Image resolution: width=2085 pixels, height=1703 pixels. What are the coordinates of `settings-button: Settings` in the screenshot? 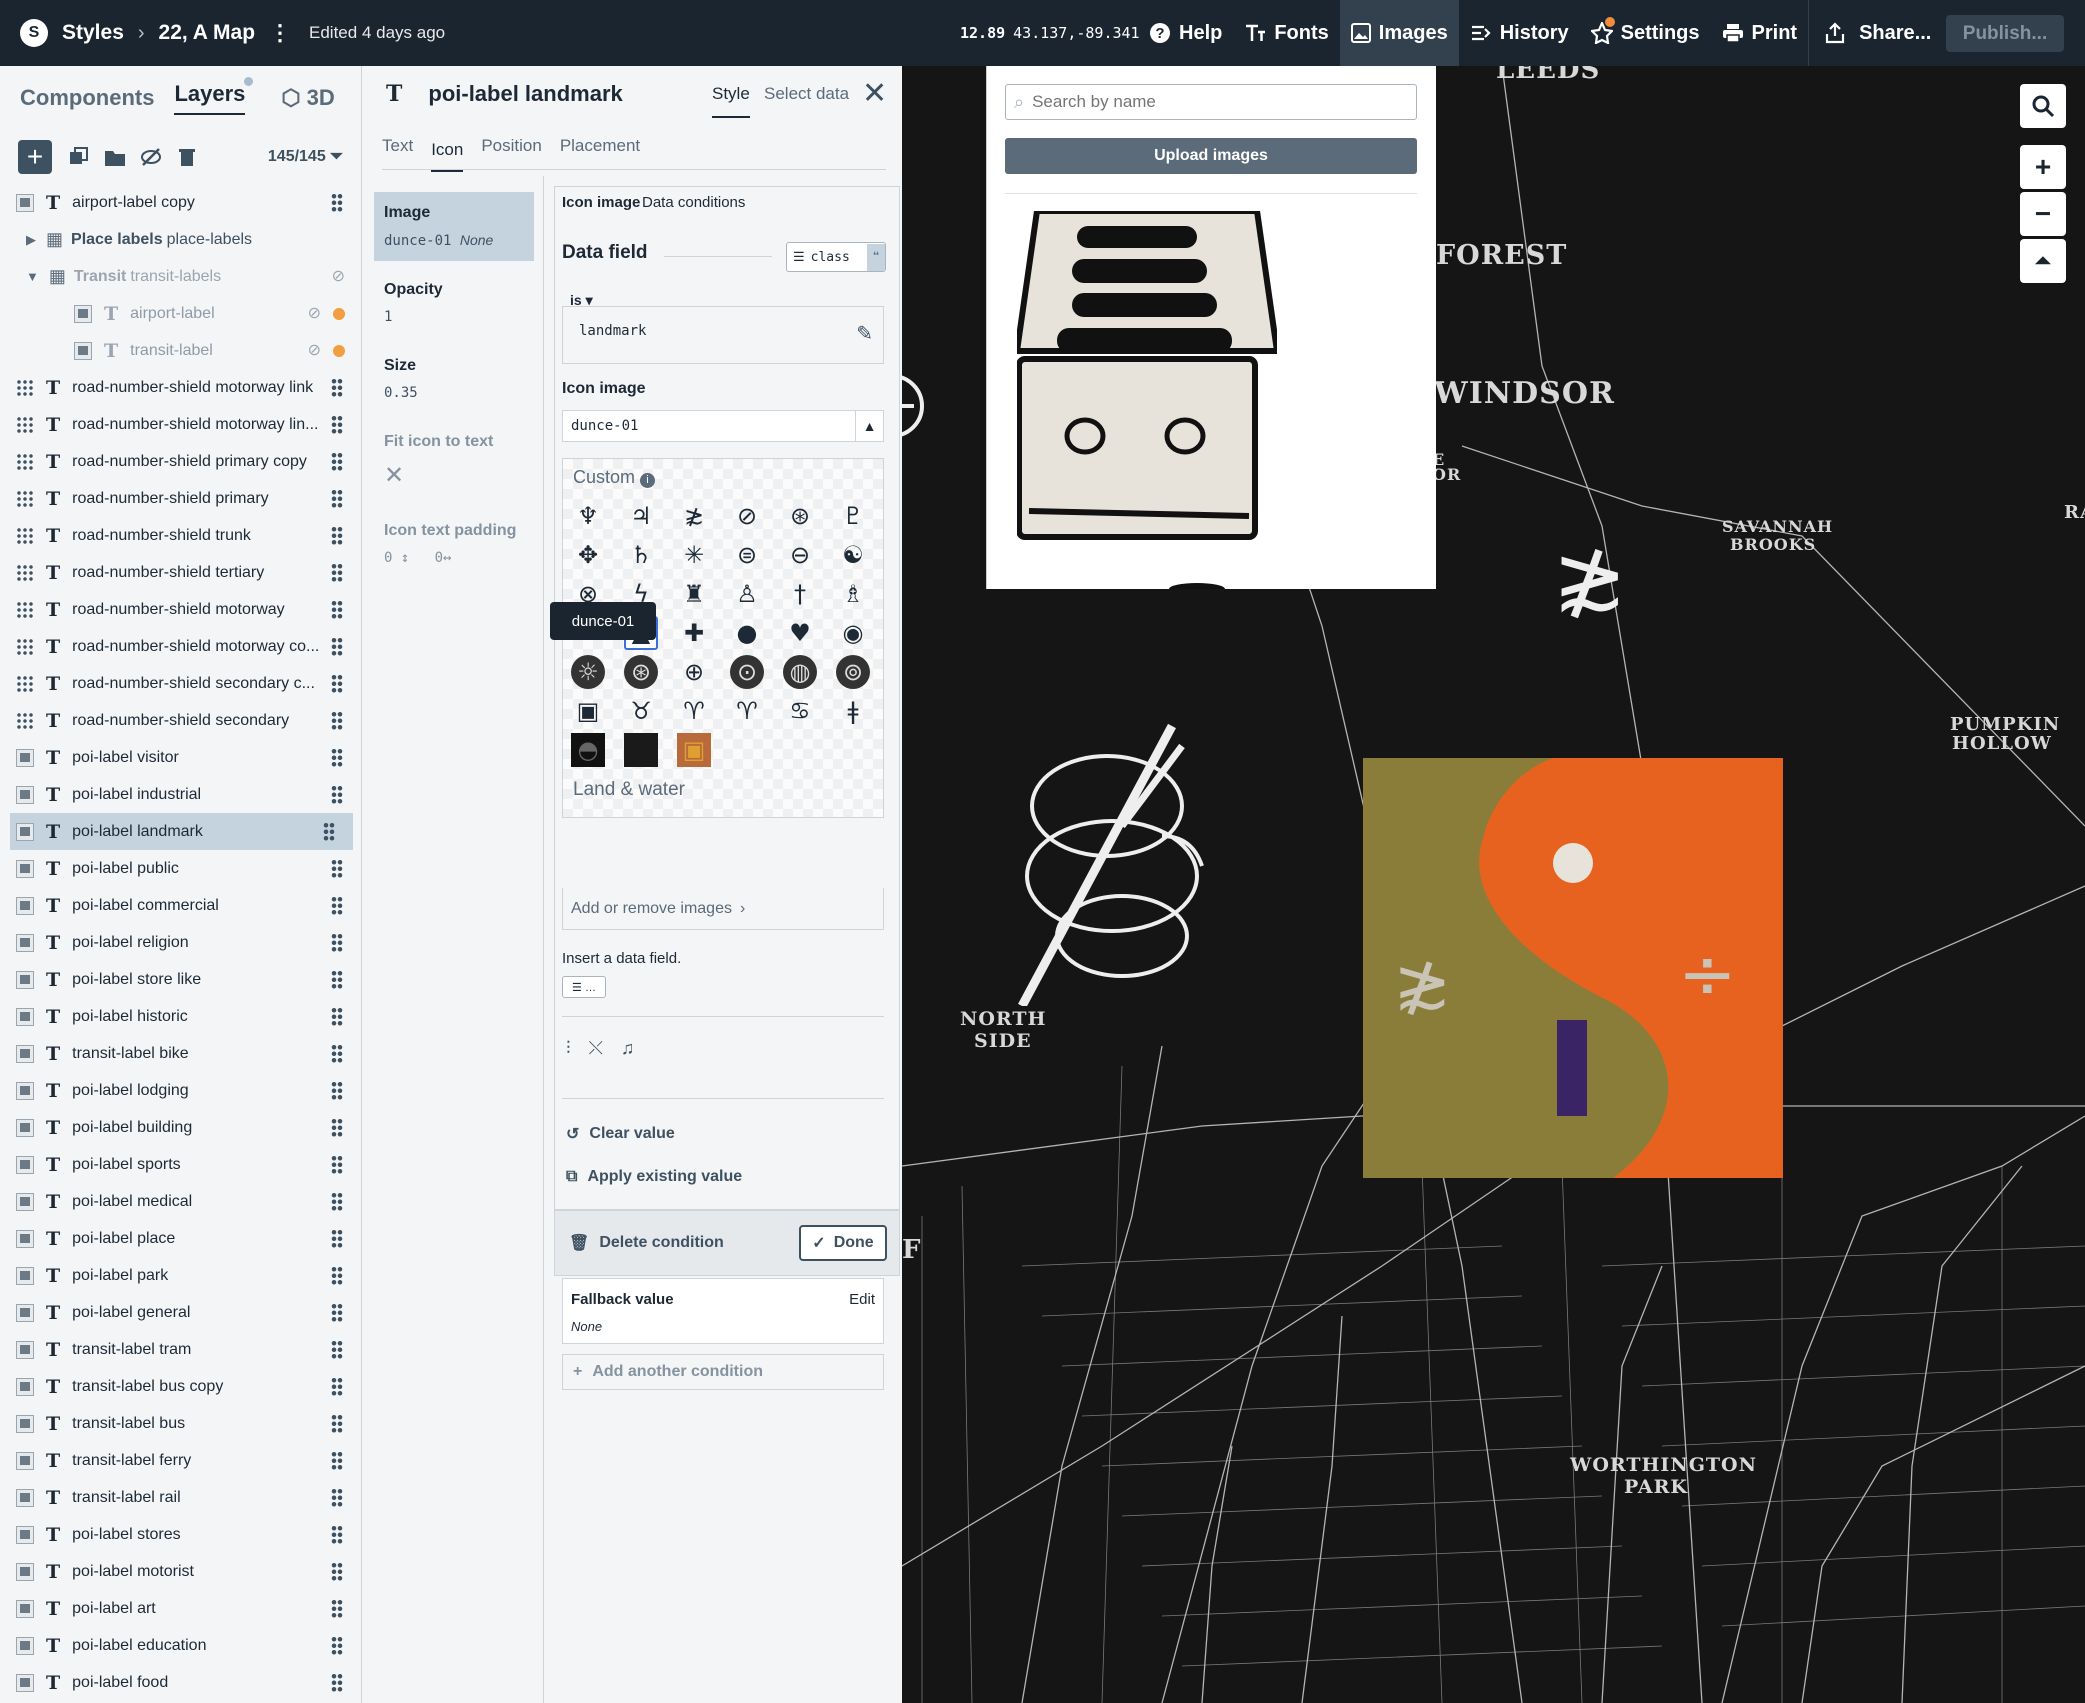 It's located at (1645, 33).